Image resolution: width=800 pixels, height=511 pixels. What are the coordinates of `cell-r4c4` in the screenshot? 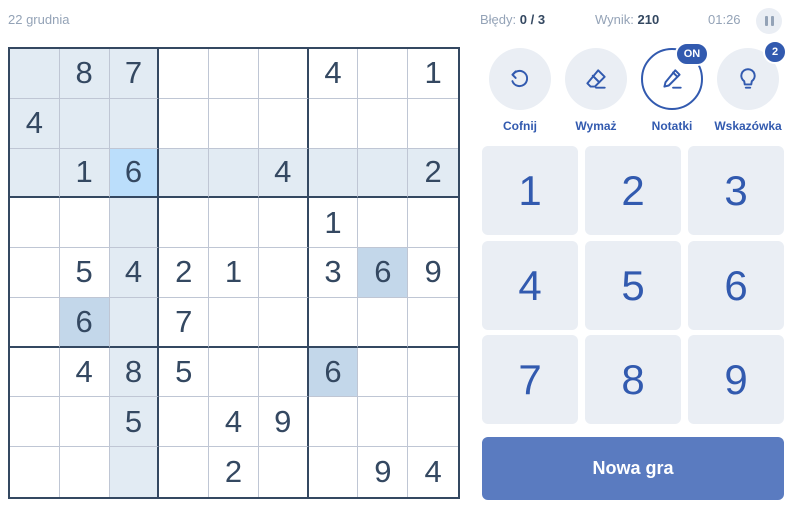 It's located at (184, 223).